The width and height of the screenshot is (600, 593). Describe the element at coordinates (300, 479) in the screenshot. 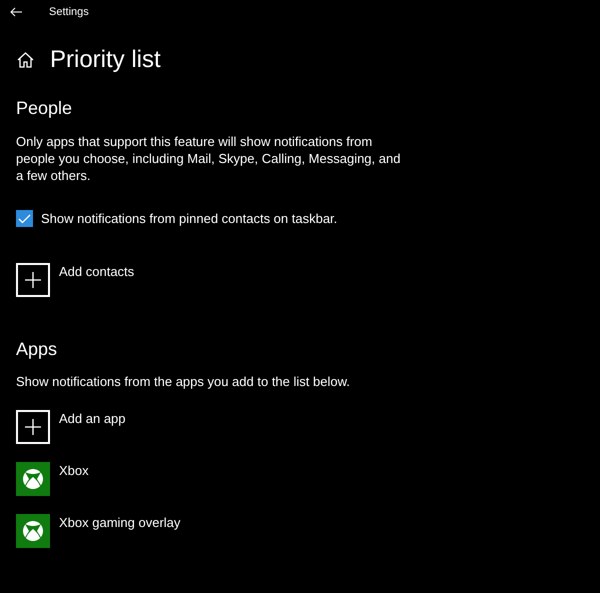

I see `app-item: Xbox` at that location.